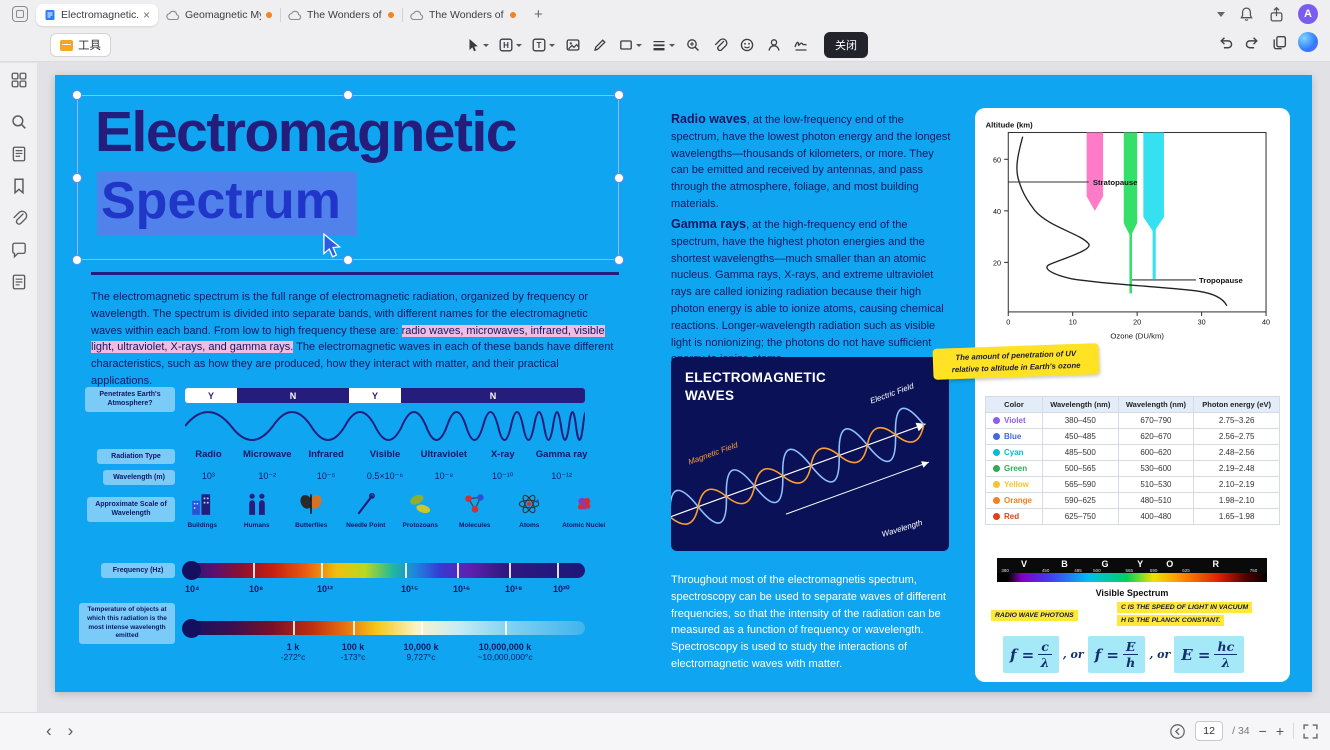 This screenshot has height=750, width=1330. Describe the element at coordinates (19, 282) in the screenshot. I see `notes-icon` at that location.